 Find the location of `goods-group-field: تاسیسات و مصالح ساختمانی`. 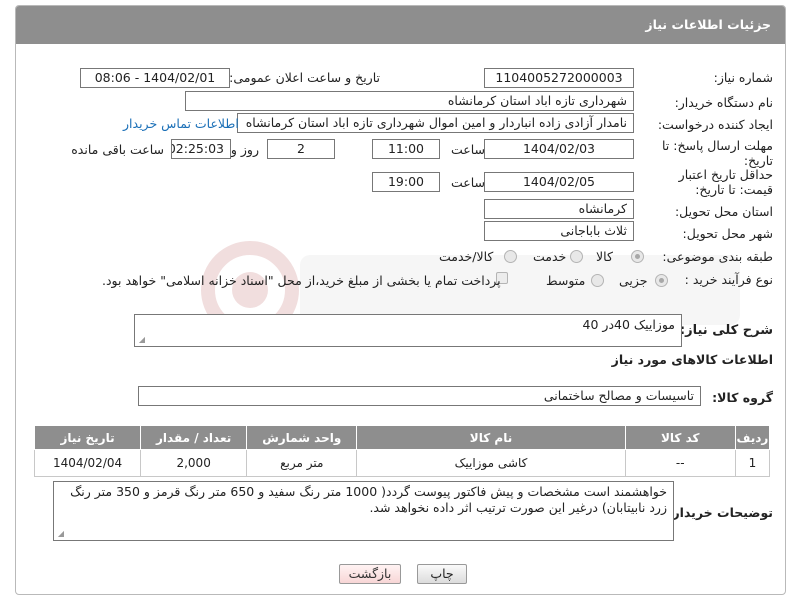

goods-group-field: تاسیسات و مصالح ساختمانی is located at coordinates (419, 396).